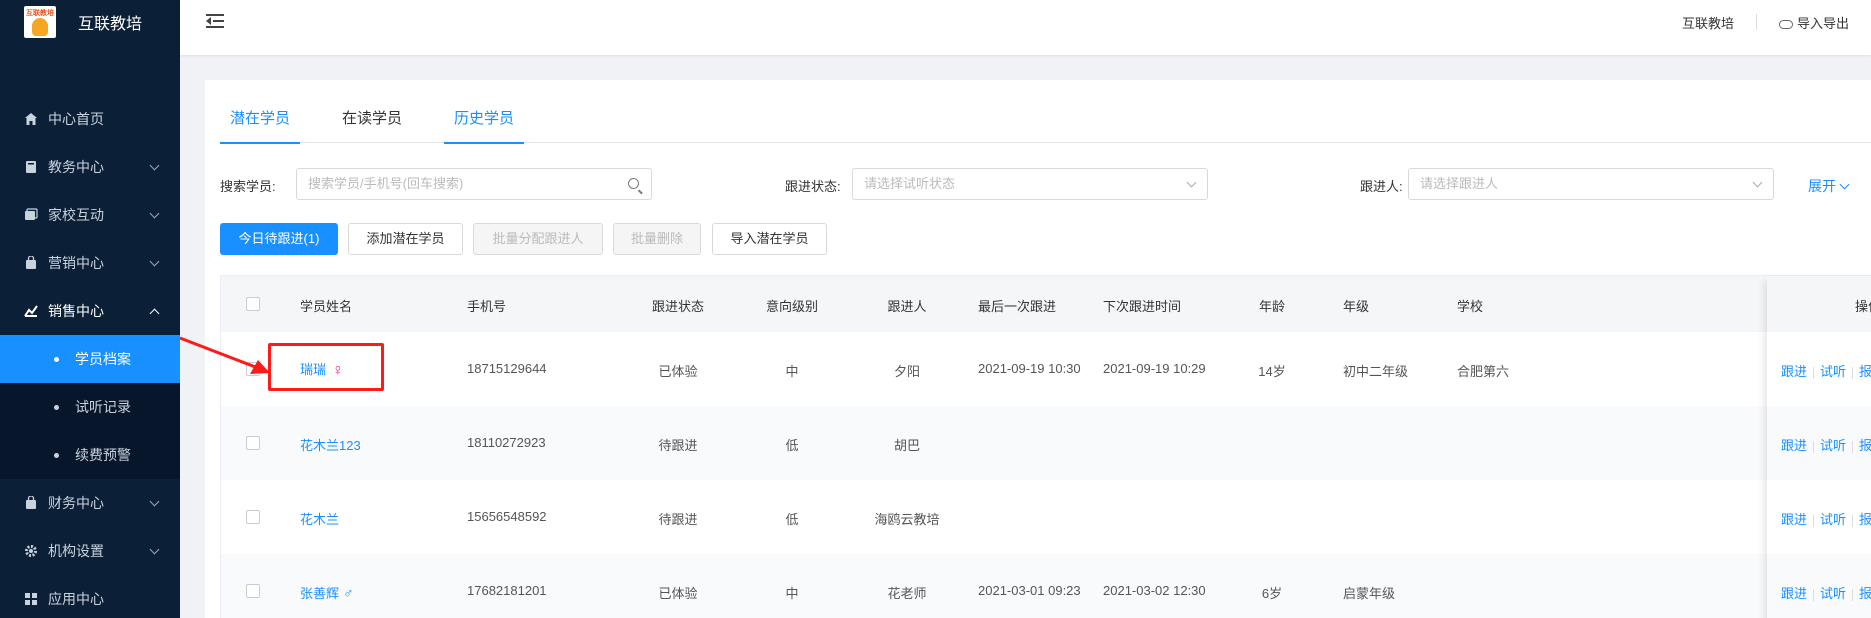 The image size is (1871, 618). What do you see at coordinates (31, 214) in the screenshot?
I see `interact-icon` at bounding box center [31, 214].